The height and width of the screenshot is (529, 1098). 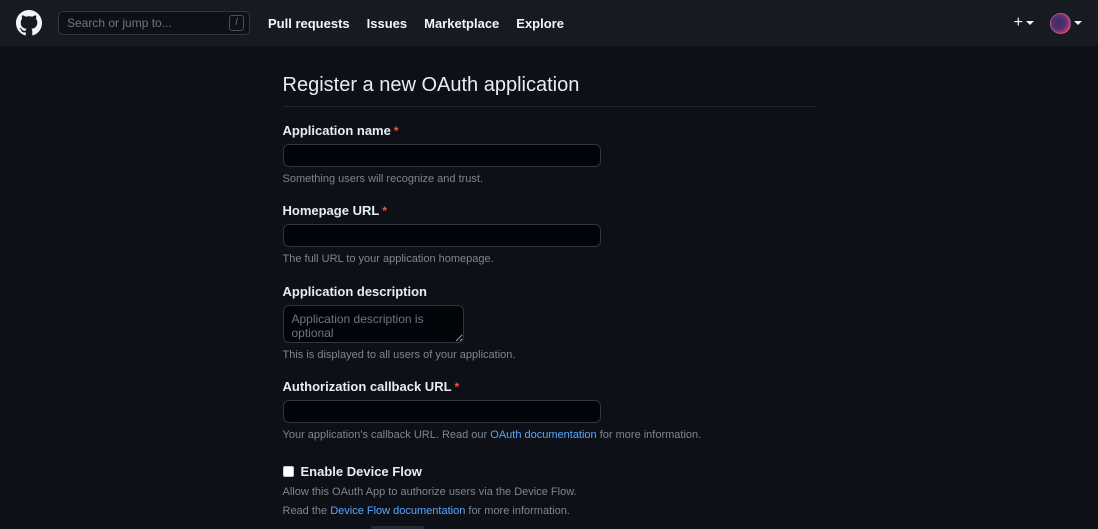 What do you see at coordinates (288, 471) in the screenshot?
I see `enable-device-flow-checkbox` at bounding box center [288, 471].